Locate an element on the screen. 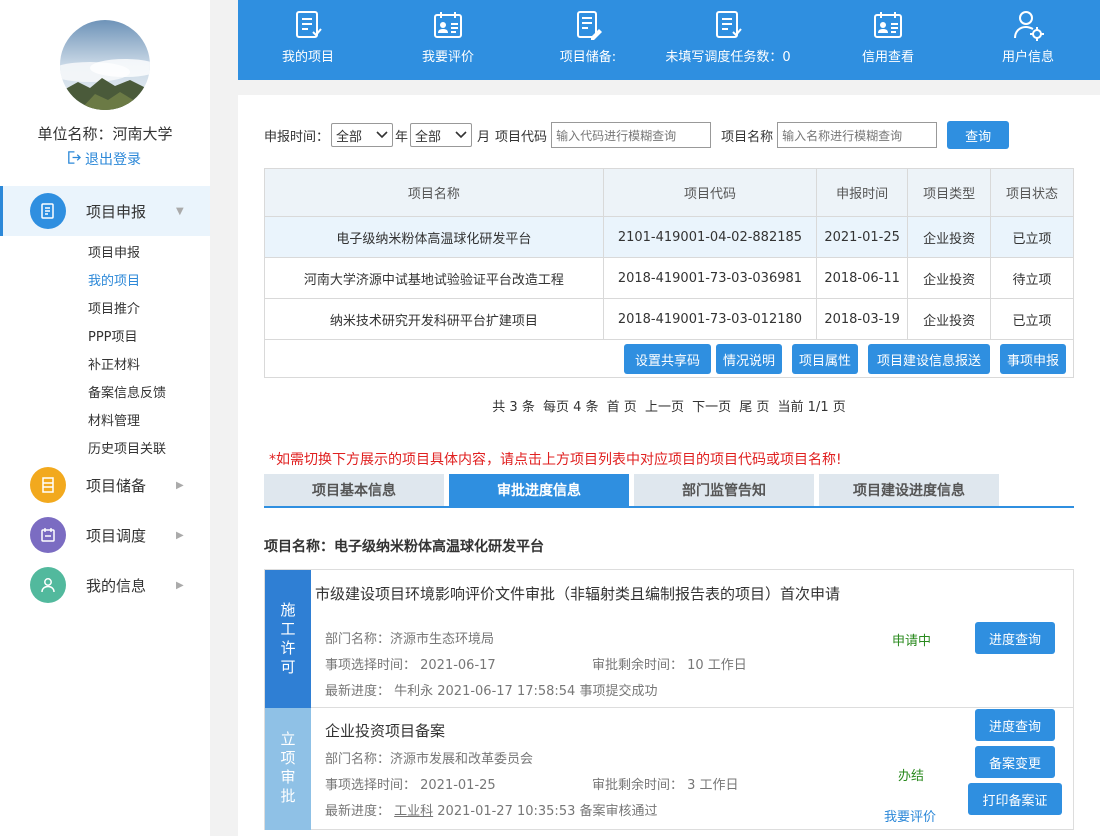 The height and width of the screenshot is (836, 1100). progress-operator-link: 工业科 is located at coordinates (413, 811).